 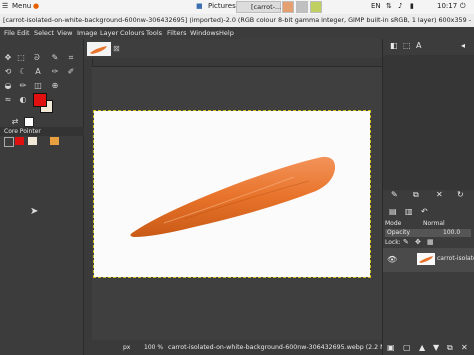 I want to click on rect-select-tool-icon: ⬚, so click(x=21, y=58).